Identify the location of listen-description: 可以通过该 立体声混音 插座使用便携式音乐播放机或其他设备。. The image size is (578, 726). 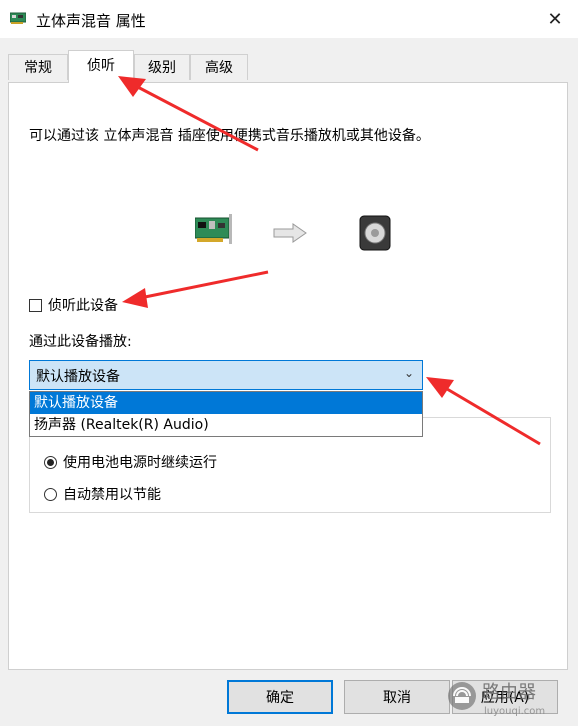
(229, 136).